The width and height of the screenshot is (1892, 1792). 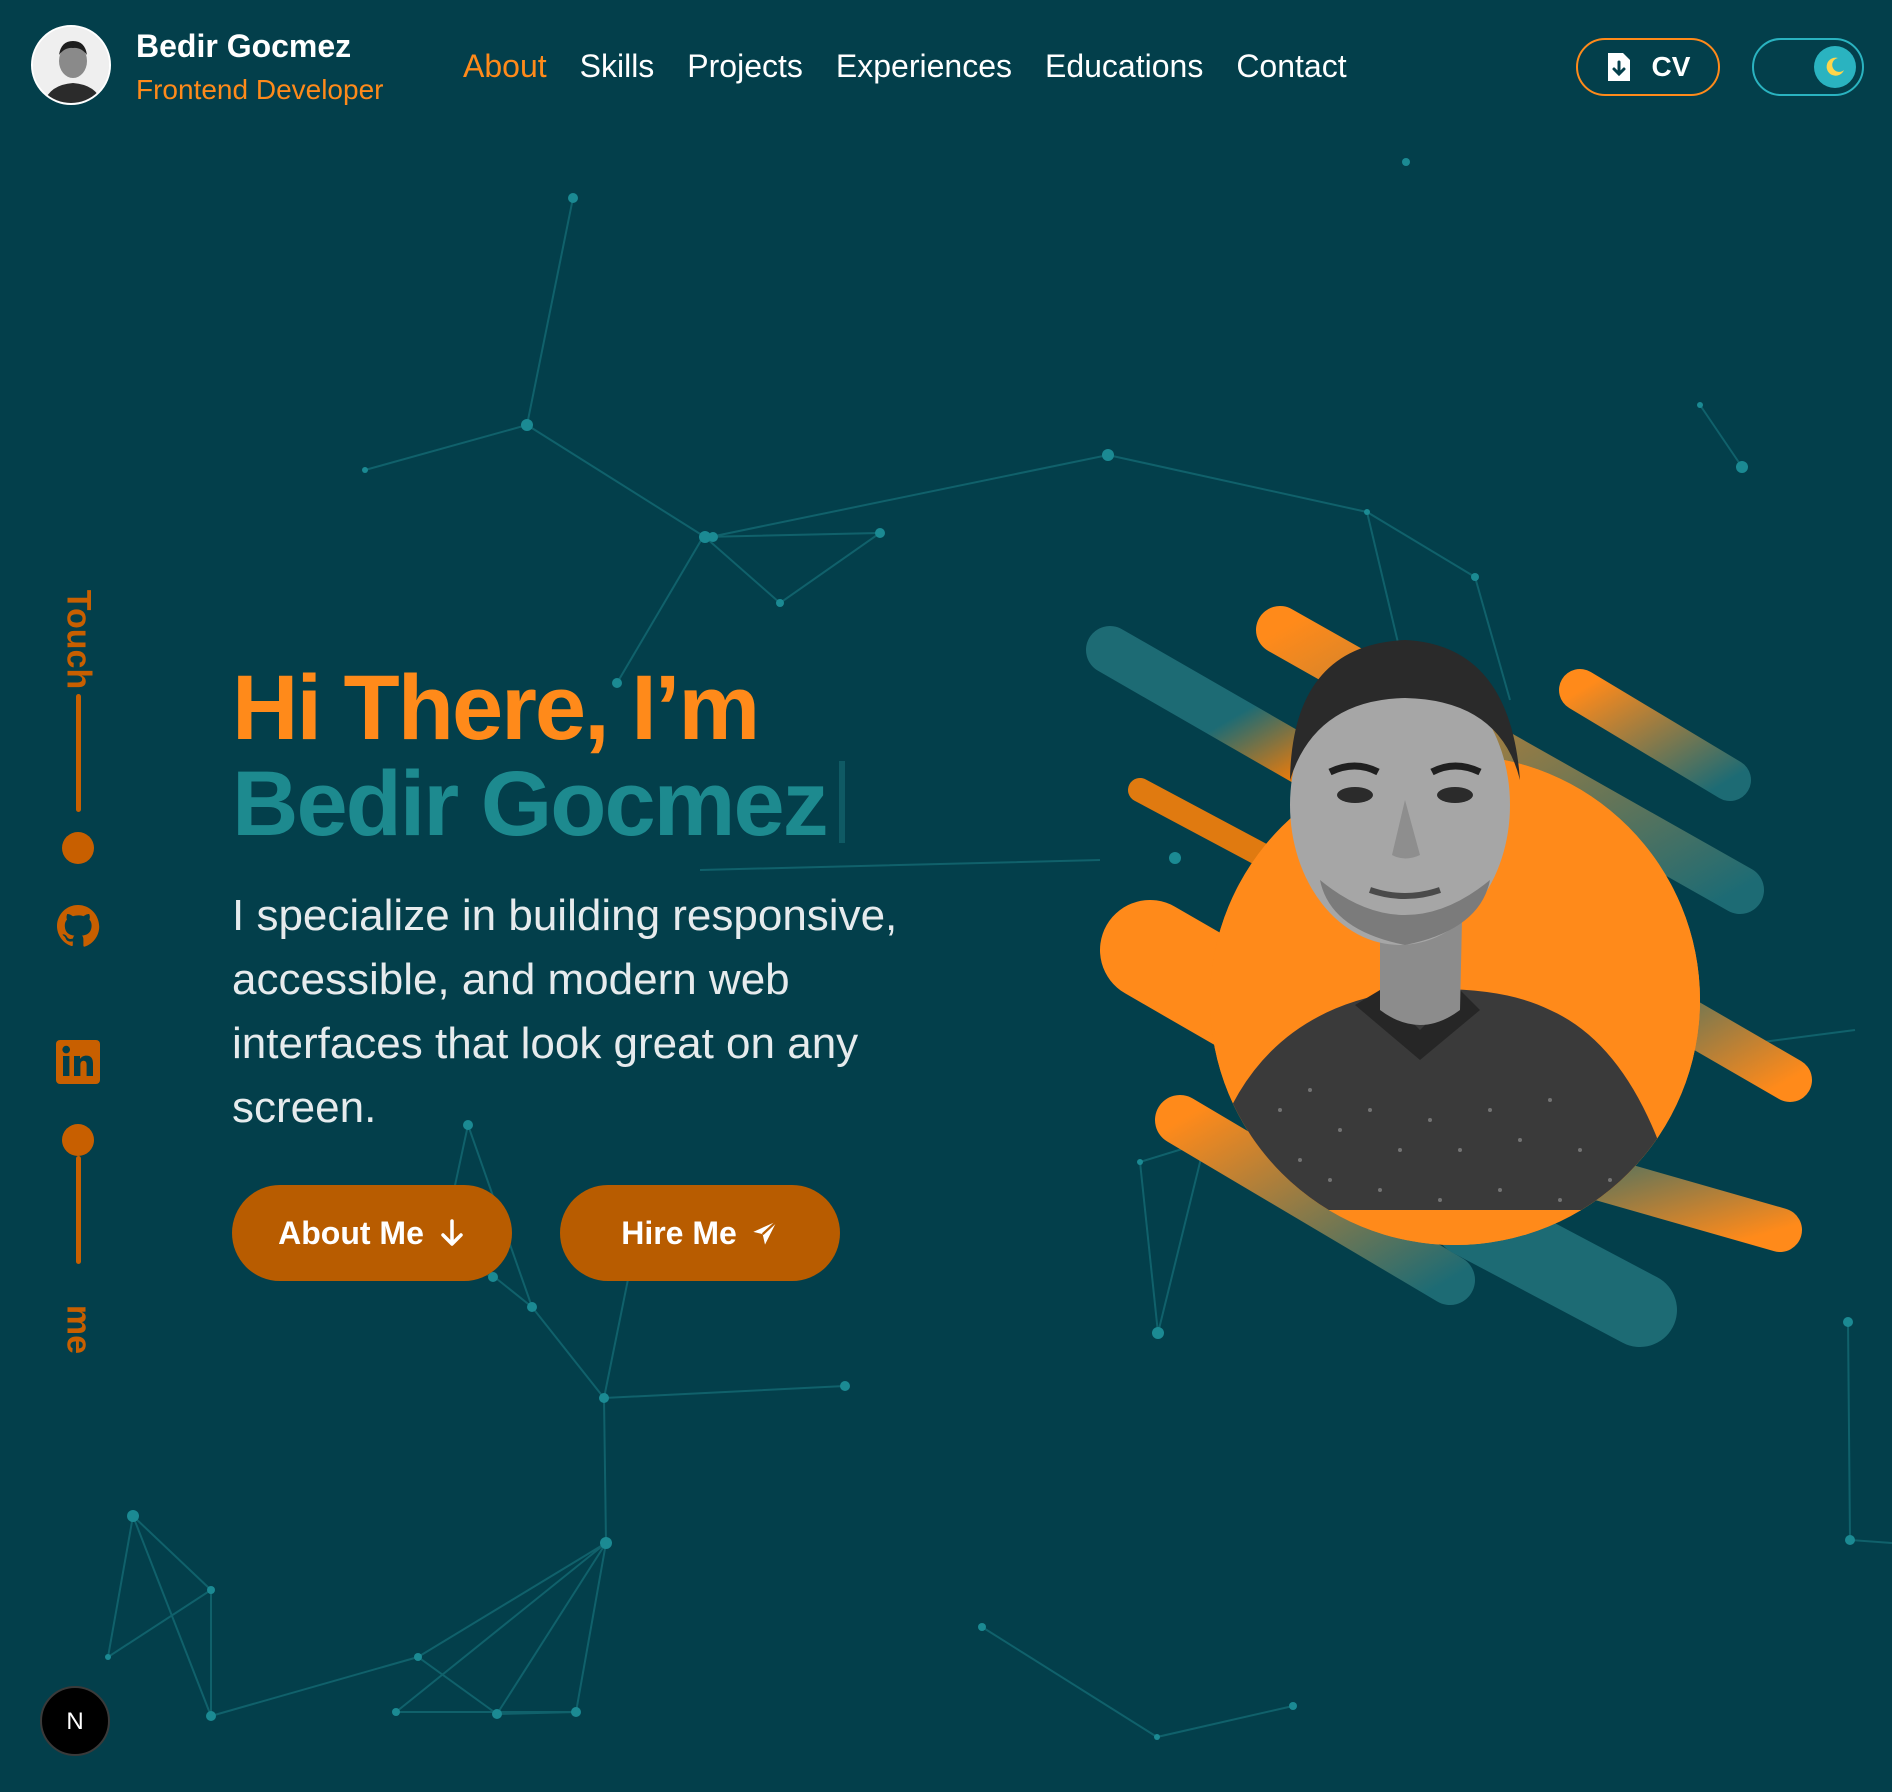 What do you see at coordinates (679, 1232) in the screenshot?
I see `hire-me-label: Hire Me` at bounding box center [679, 1232].